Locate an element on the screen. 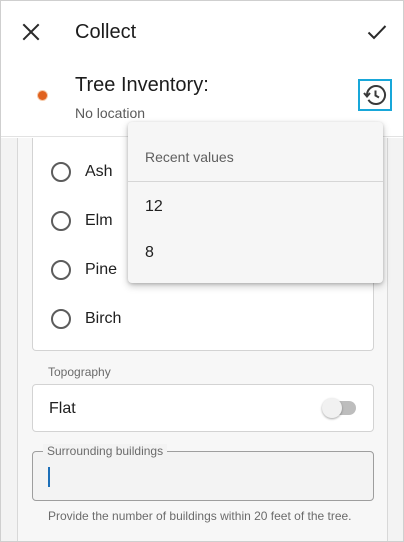 The width and height of the screenshot is (404, 542). surrounding-buildings-field is located at coordinates (203, 476).